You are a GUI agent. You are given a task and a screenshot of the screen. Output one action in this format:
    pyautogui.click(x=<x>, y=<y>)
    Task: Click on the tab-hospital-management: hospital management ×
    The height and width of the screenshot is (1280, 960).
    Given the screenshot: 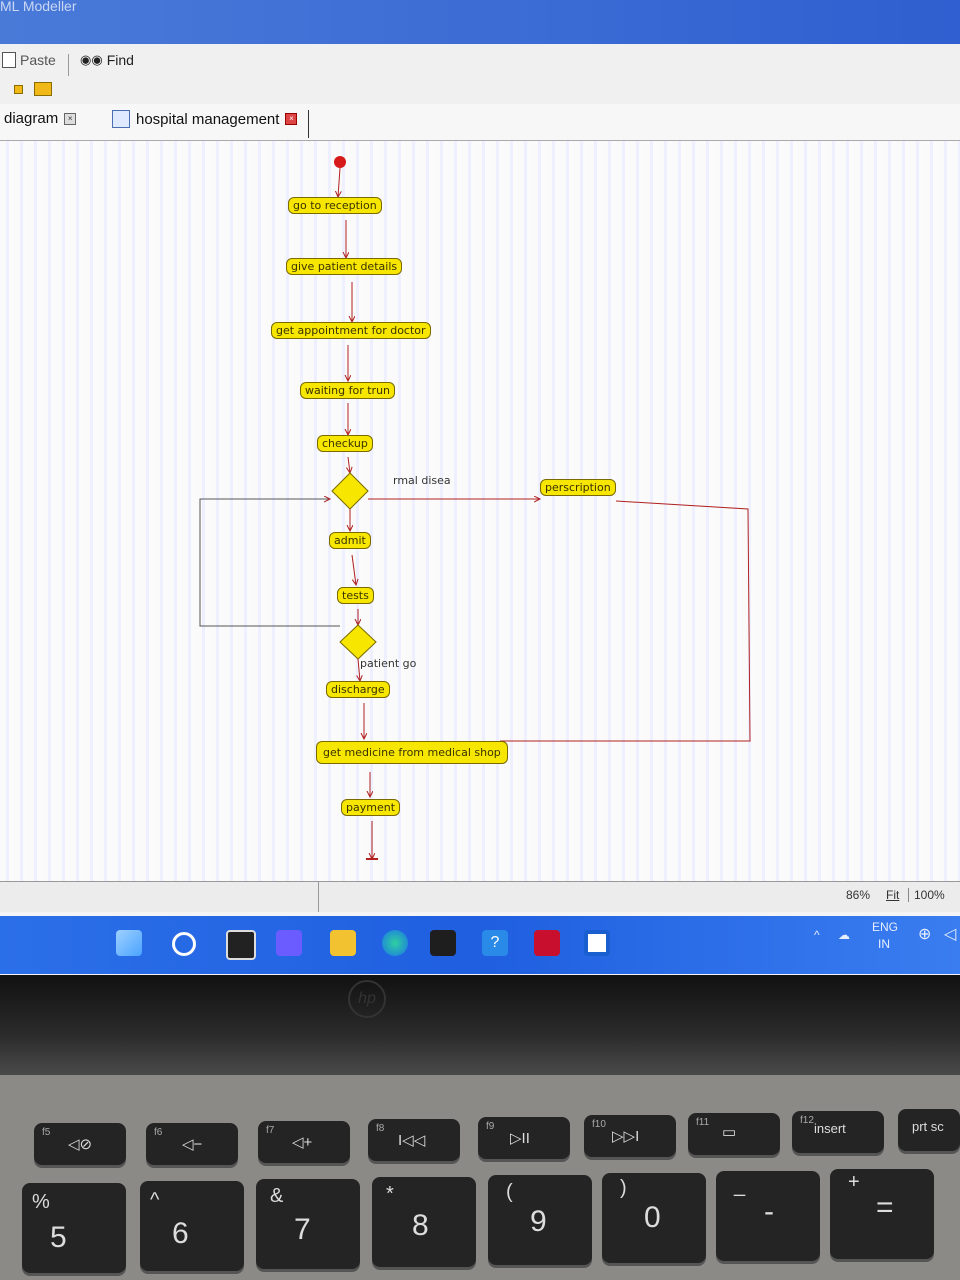 What is the action you would take?
    pyautogui.click(x=205, y=119)
    